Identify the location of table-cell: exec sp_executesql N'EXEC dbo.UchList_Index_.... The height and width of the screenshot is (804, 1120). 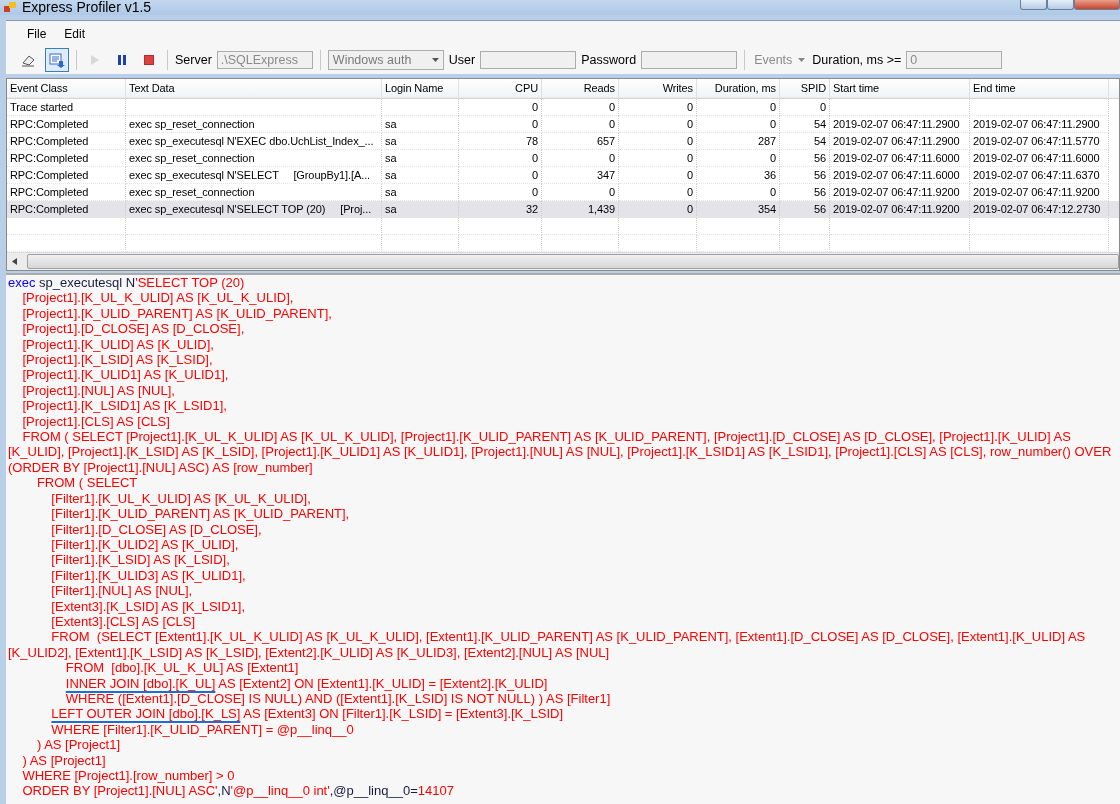
(251, 141).